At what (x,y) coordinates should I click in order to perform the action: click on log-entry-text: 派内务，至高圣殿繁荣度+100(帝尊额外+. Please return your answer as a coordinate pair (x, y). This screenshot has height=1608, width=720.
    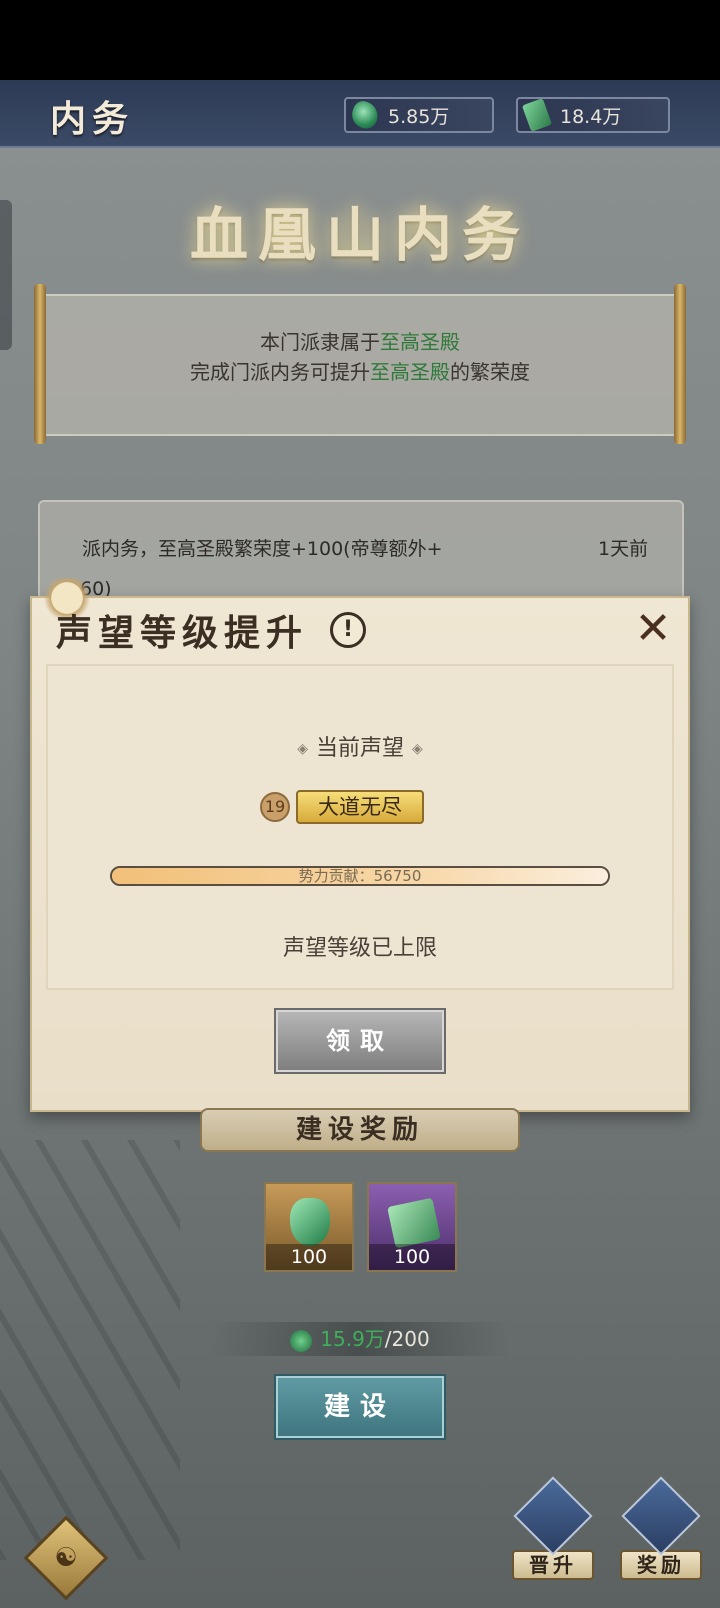
    Looking at the image, I should click on (262, 549).